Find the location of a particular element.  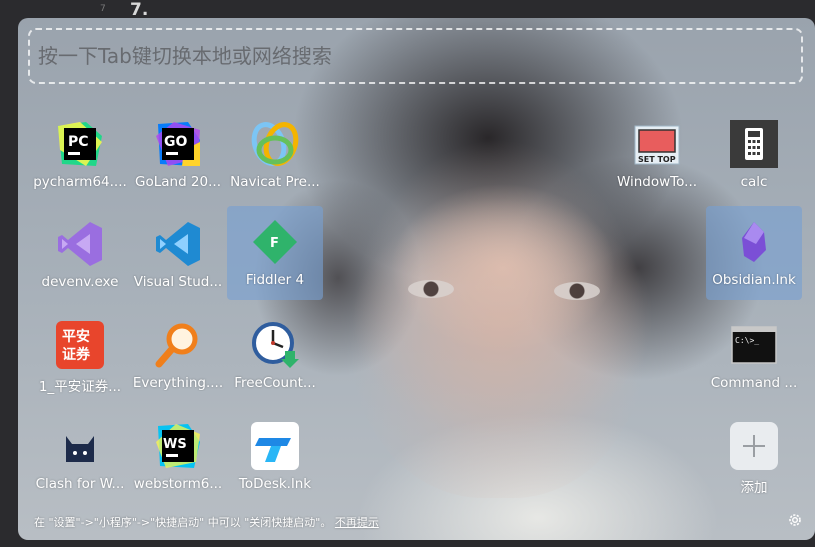

fiddler-icon: F is located at coordinates (275, 242).